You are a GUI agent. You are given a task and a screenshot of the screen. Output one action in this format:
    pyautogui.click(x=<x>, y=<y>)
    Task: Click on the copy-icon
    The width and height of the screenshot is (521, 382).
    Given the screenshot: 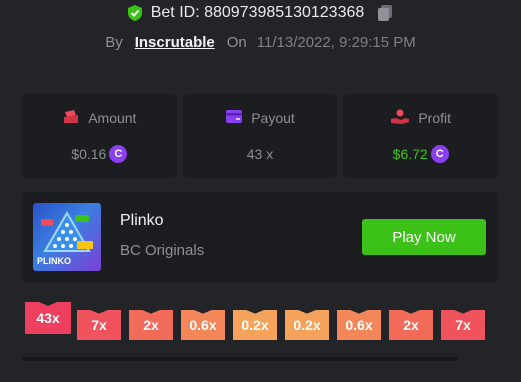 What is the action you would take?
    pyautogui.click(x=385, y=13)
    